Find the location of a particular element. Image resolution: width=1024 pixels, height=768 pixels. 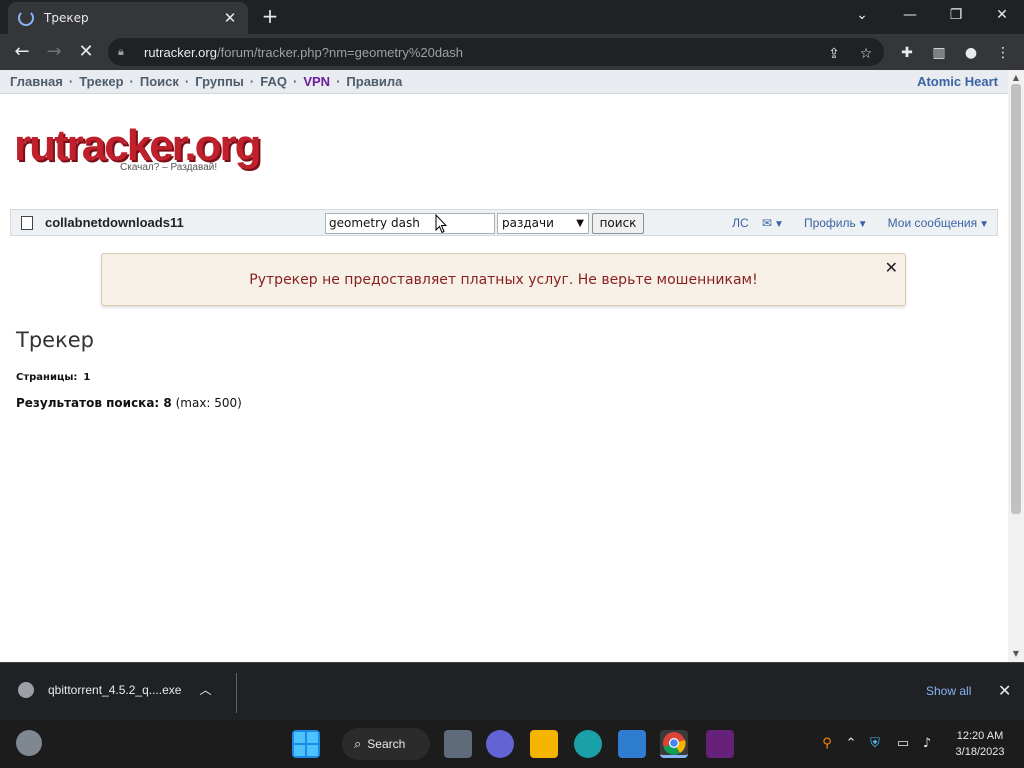

profile-link: Профиль ▼ is located at coordinates (831, 223).